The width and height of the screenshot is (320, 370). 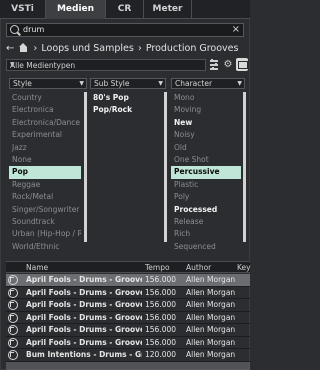 What do you see at coordinates (165, 167) in the screenshot?
I see `sub-style-scrollbar` at bounding box center [165, 167].